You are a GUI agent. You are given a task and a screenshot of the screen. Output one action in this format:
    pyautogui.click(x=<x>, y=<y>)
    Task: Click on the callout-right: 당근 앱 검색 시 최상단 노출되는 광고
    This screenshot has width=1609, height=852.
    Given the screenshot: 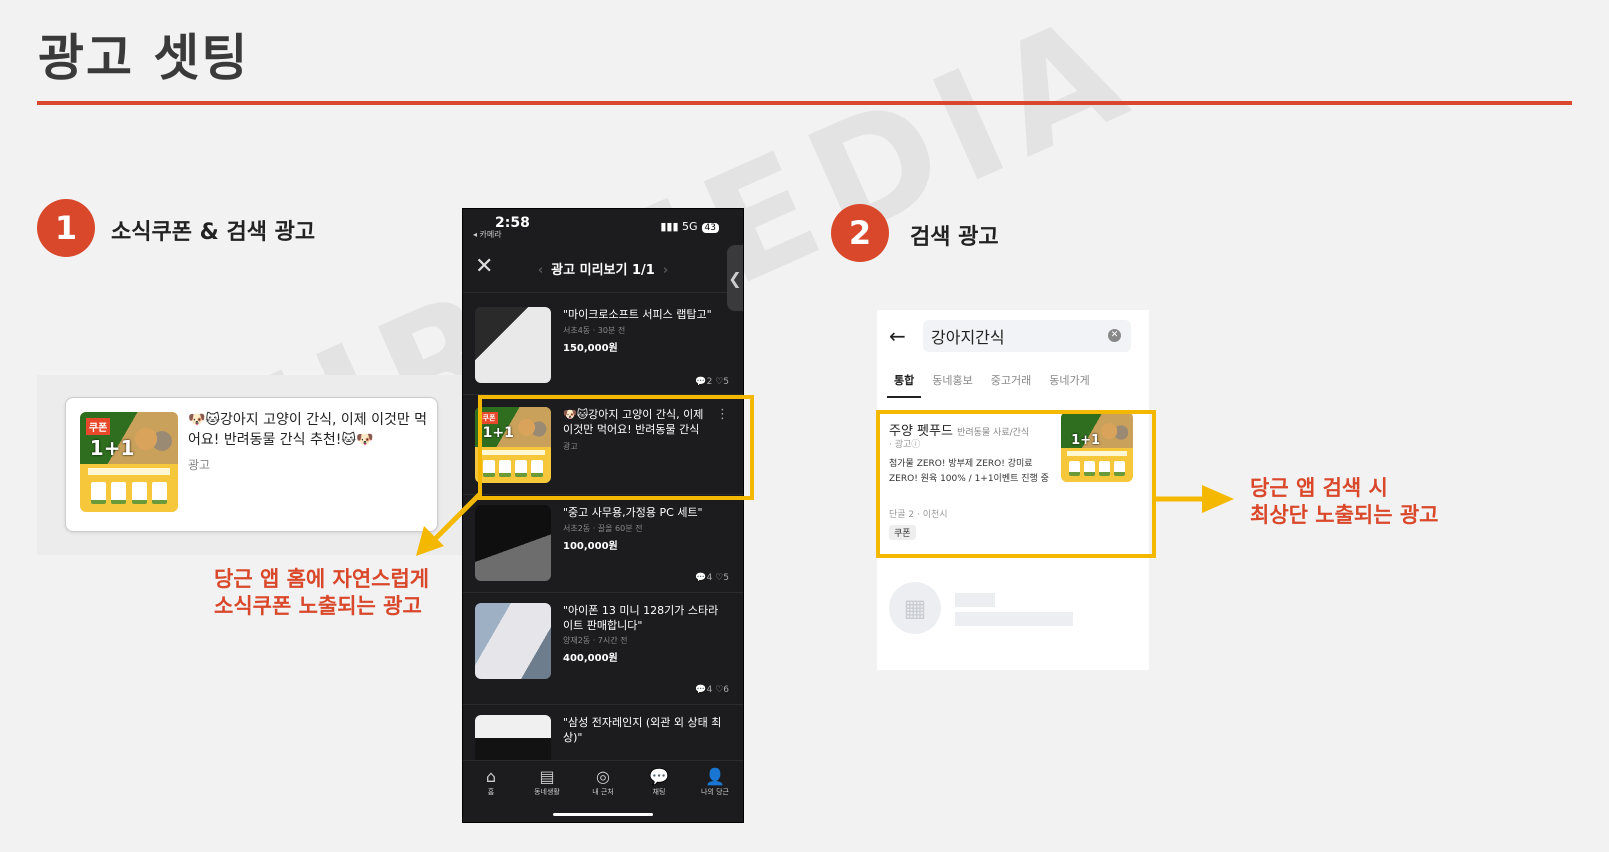 What is the action you would take?
    pyautogui.click(x=1344, y=501)
    